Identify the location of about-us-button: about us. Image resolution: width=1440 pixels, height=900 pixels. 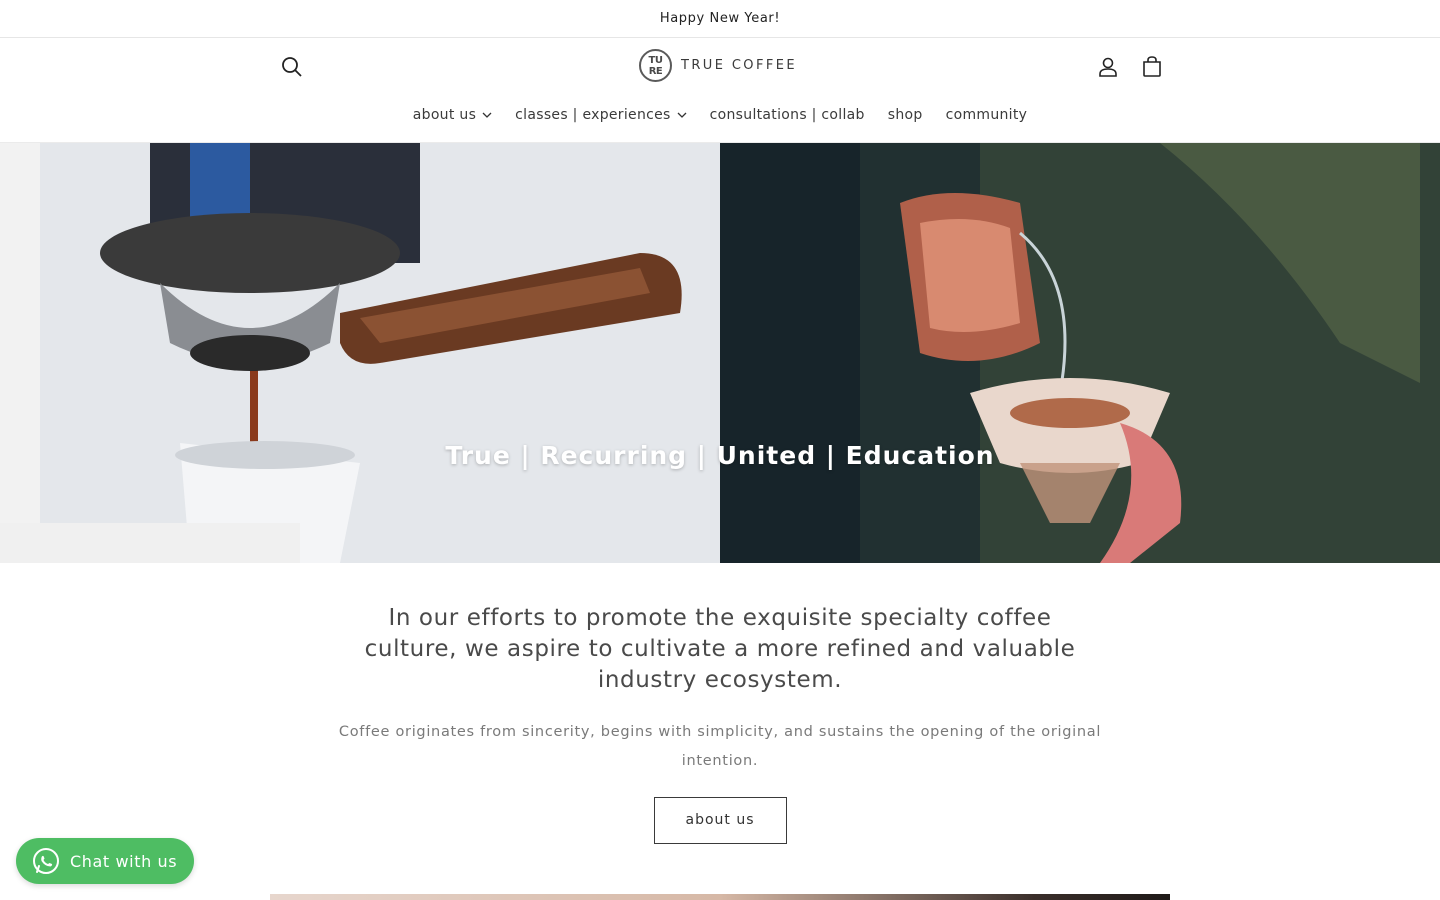
(720, 820).